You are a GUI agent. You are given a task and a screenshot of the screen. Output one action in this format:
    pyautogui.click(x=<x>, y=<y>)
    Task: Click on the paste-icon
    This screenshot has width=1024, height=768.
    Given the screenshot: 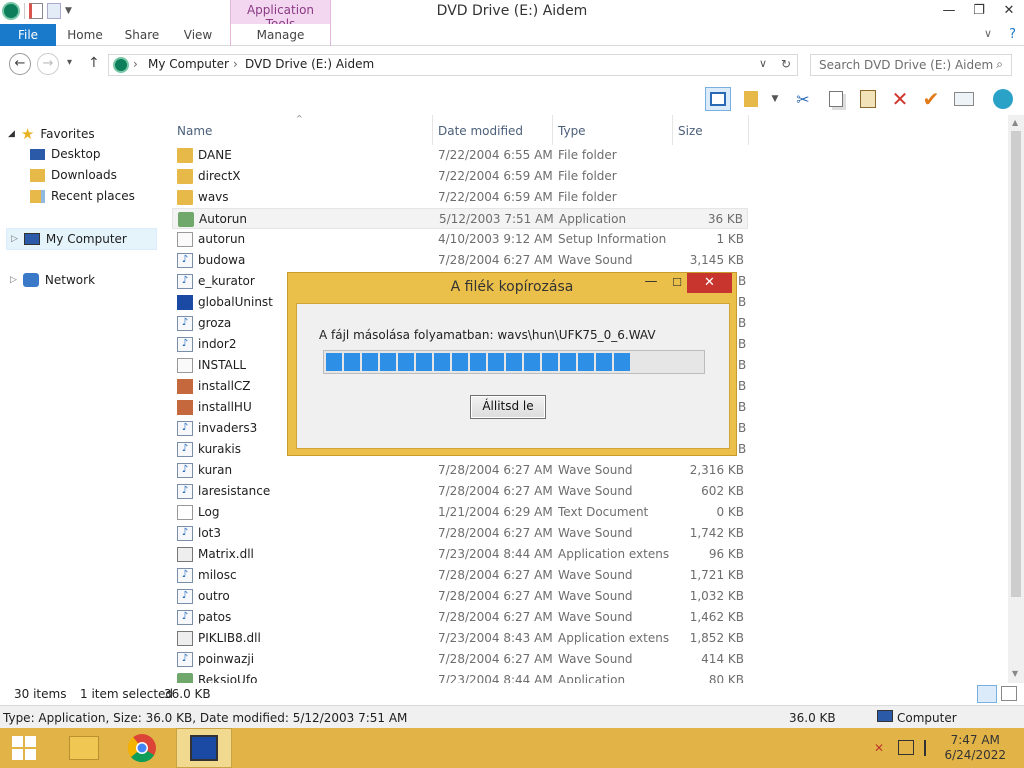 What is the action you would take?
    pyautogui.click(x=868, y=99)
    